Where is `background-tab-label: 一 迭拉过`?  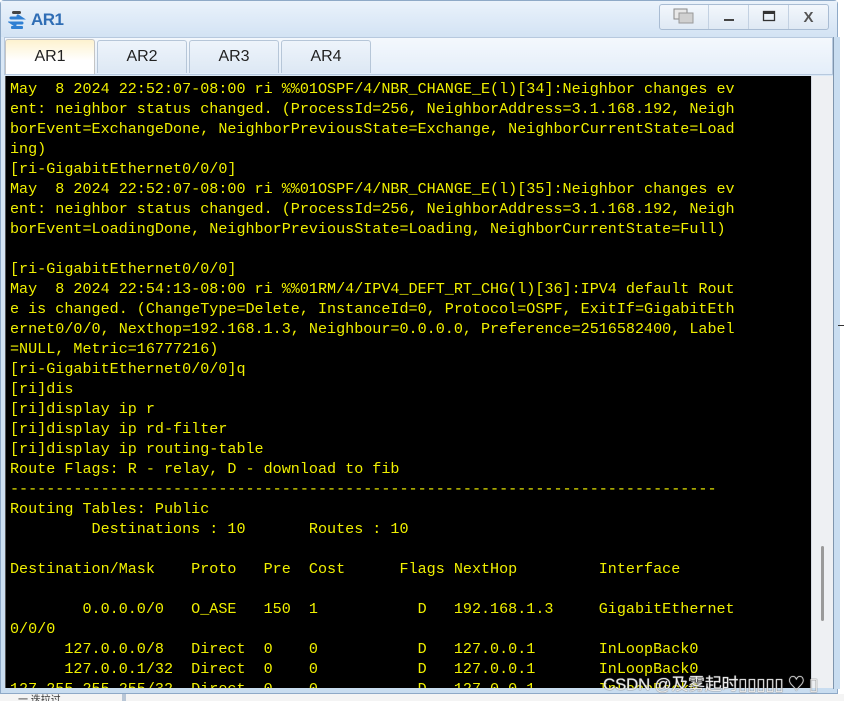
background-tab-label: 一 迭拉过 is located at coordinates (39, 698).